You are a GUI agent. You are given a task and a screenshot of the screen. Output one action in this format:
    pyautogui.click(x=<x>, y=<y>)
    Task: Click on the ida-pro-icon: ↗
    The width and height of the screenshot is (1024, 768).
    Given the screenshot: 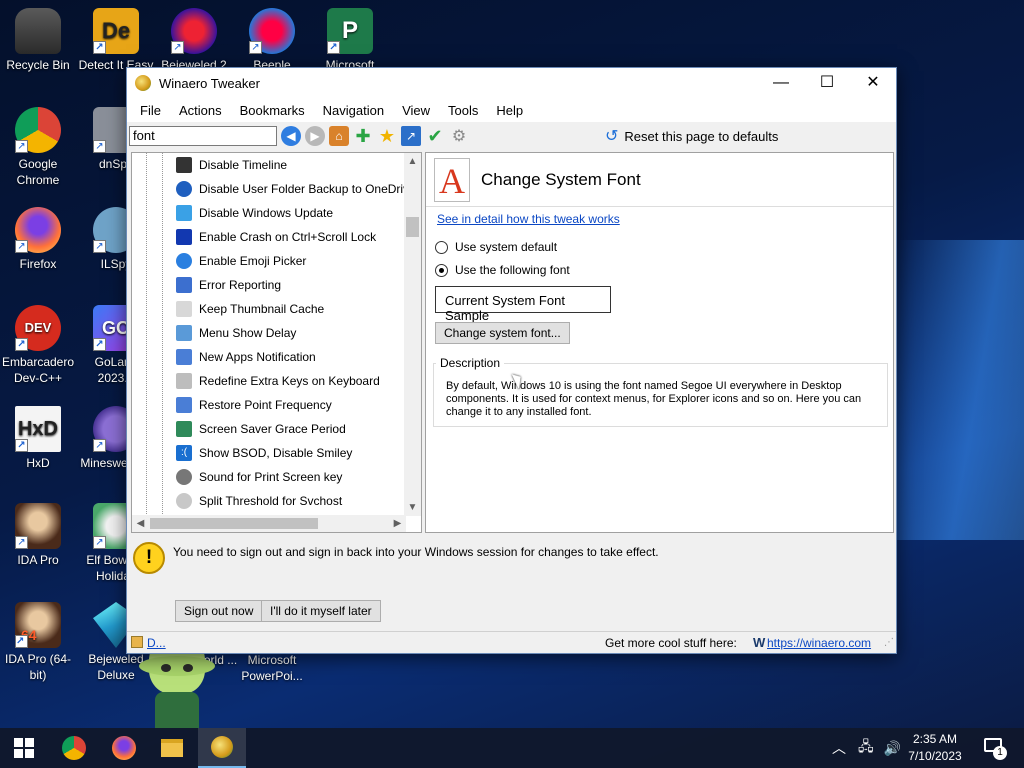 What is the action you would take?
    pyautogui.click(x=38, y=526)
    